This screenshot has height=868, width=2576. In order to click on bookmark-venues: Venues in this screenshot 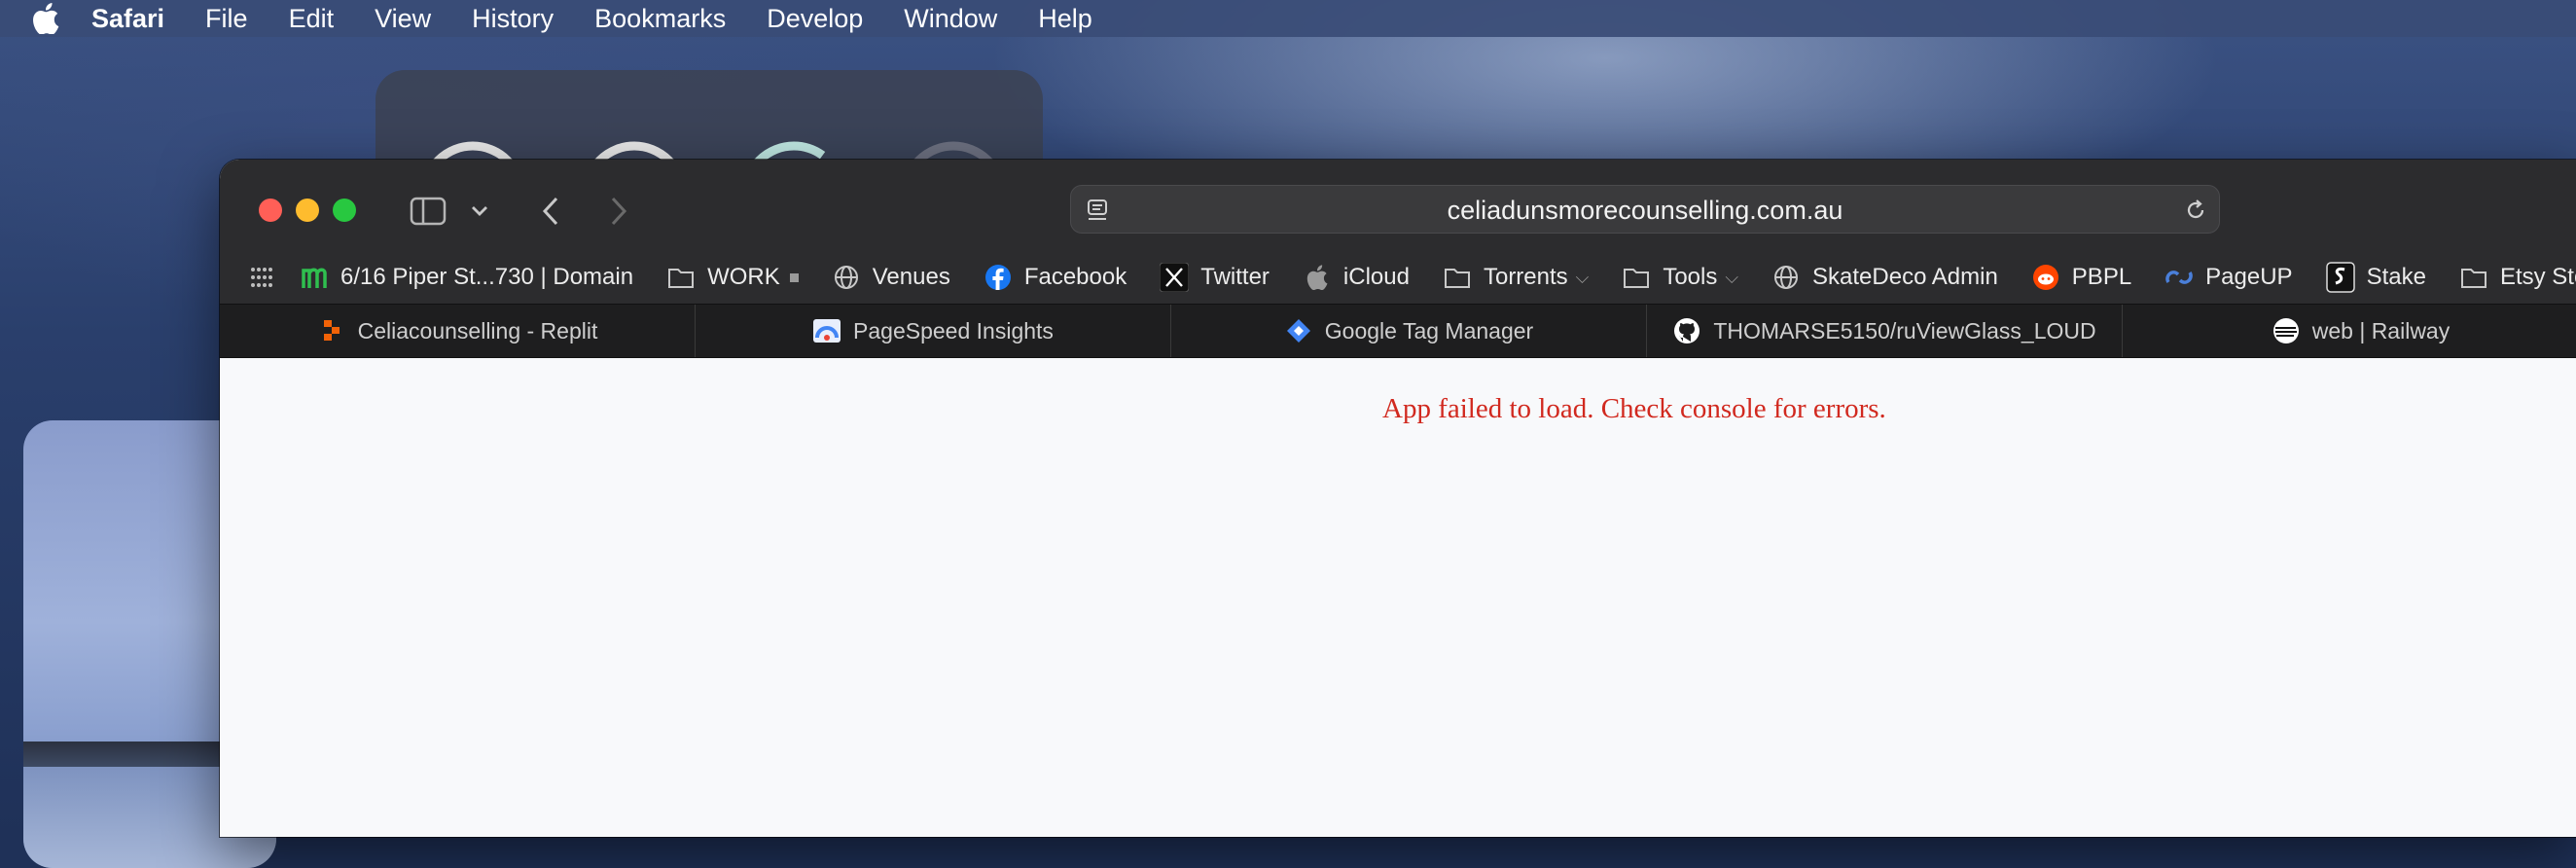, I will do `click(891, 278)`.